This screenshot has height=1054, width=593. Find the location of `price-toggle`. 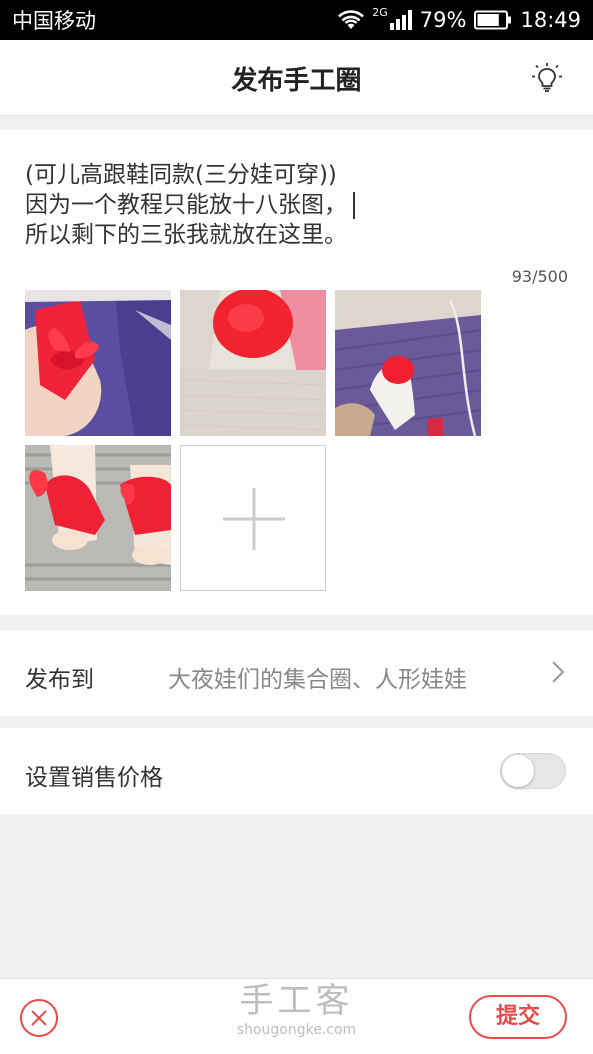

price-toggle is located at coordinates (533, 771).